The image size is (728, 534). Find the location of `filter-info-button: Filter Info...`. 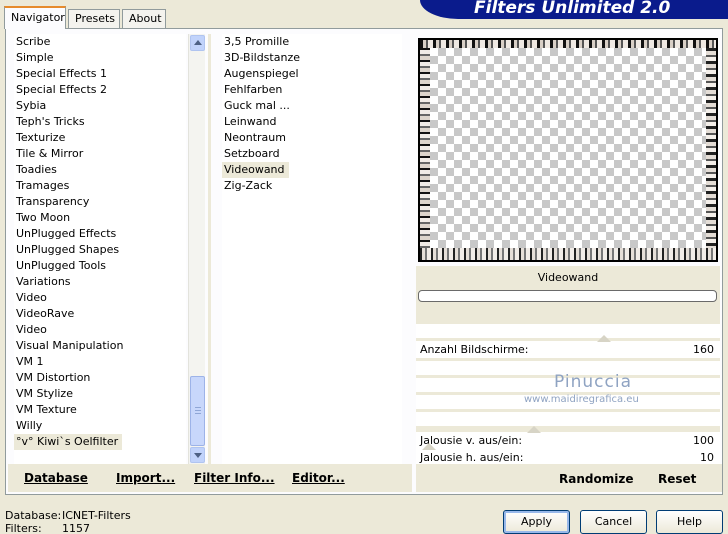

filter-info-button: Filter Info... is located at coordinates (234, 478).